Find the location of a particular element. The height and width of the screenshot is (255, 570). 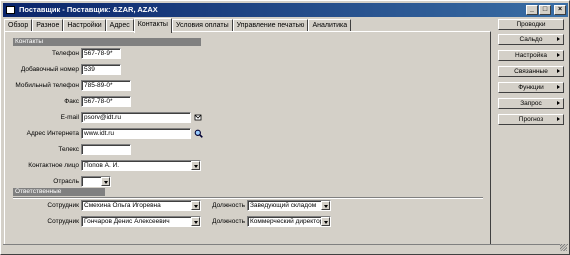

mobile-label: Мобильный телефон is located at coordinates (47, 85).